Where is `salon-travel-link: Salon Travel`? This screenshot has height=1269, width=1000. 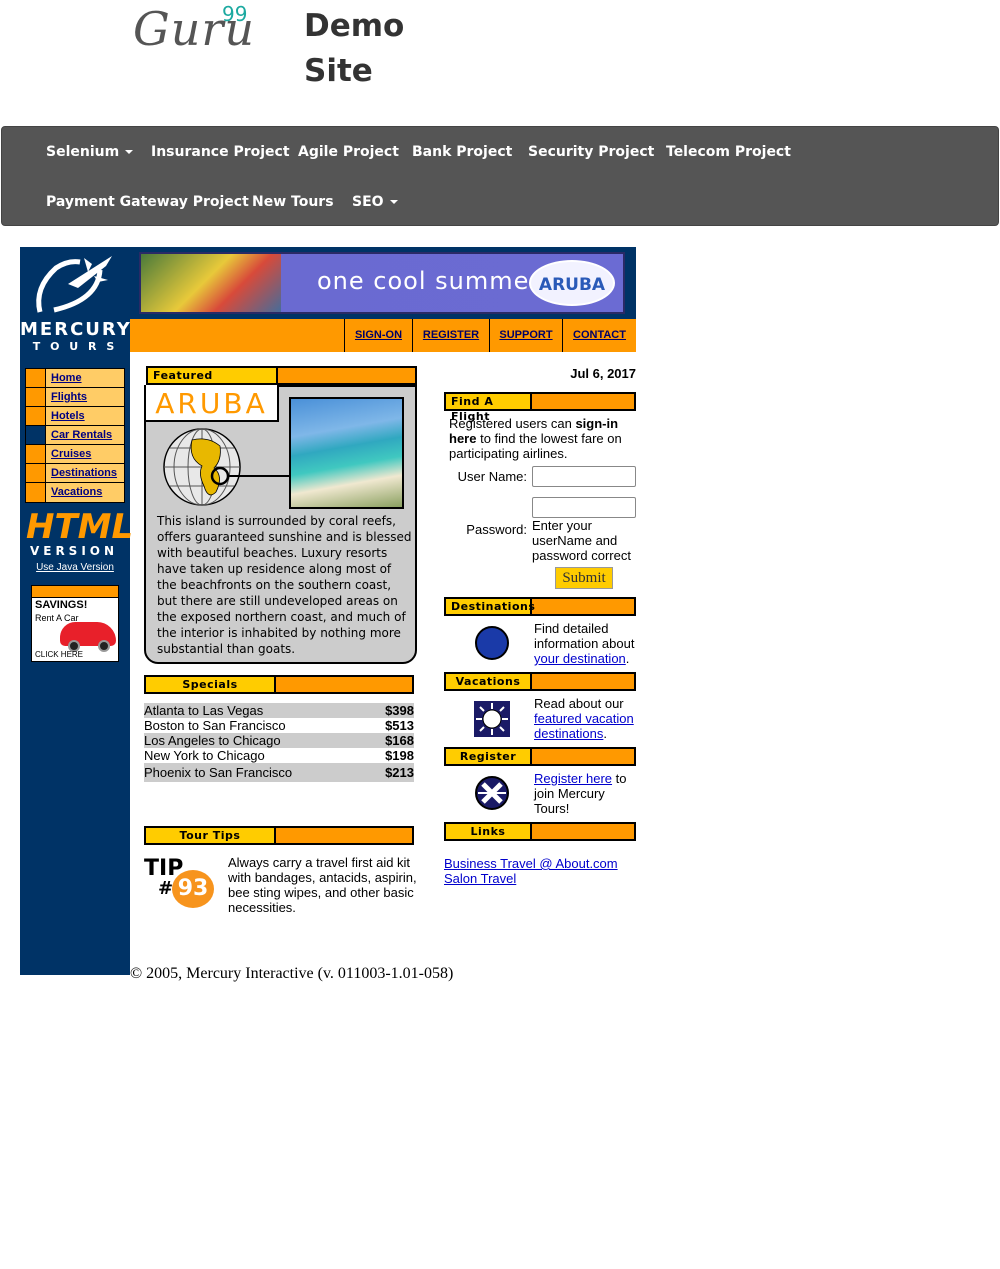 salon-travel-link: Salon Travel is located at coordinates (540, 878).